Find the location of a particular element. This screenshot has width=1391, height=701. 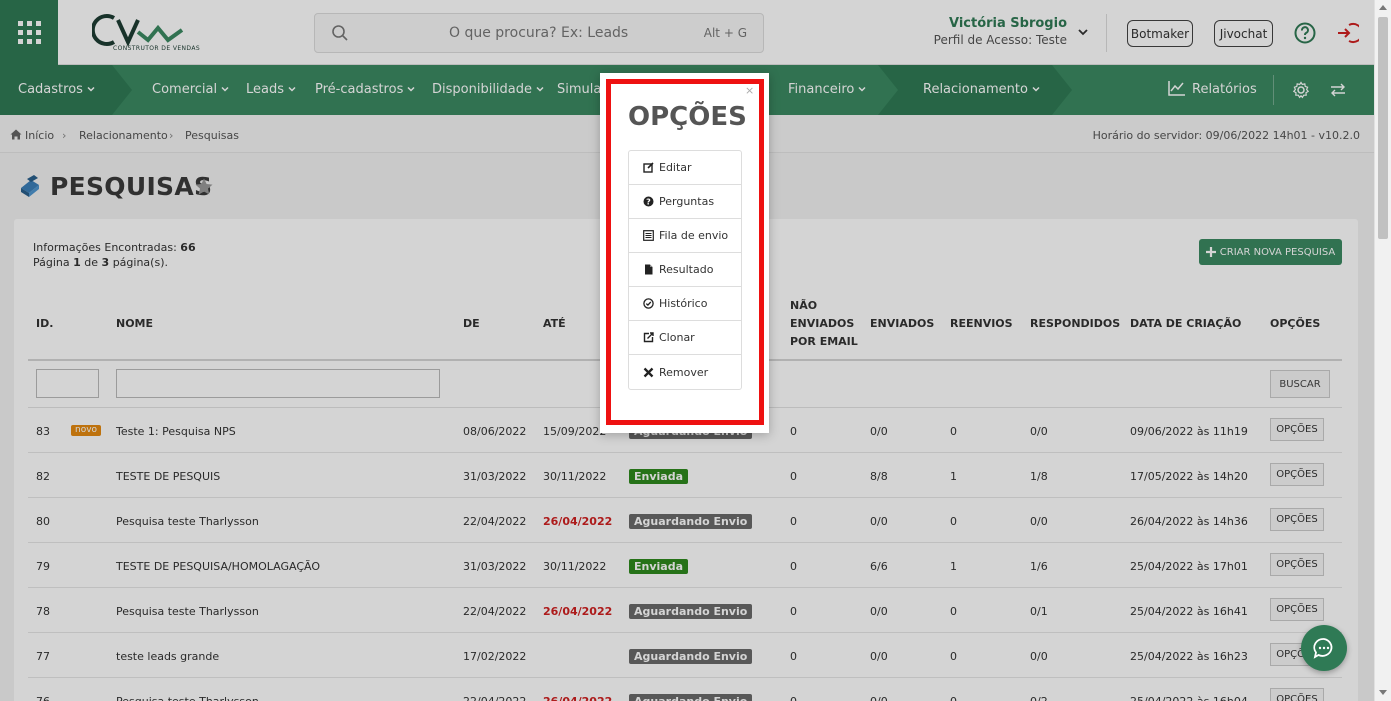

option-editar: Editar is located at coordinates (685, 168).